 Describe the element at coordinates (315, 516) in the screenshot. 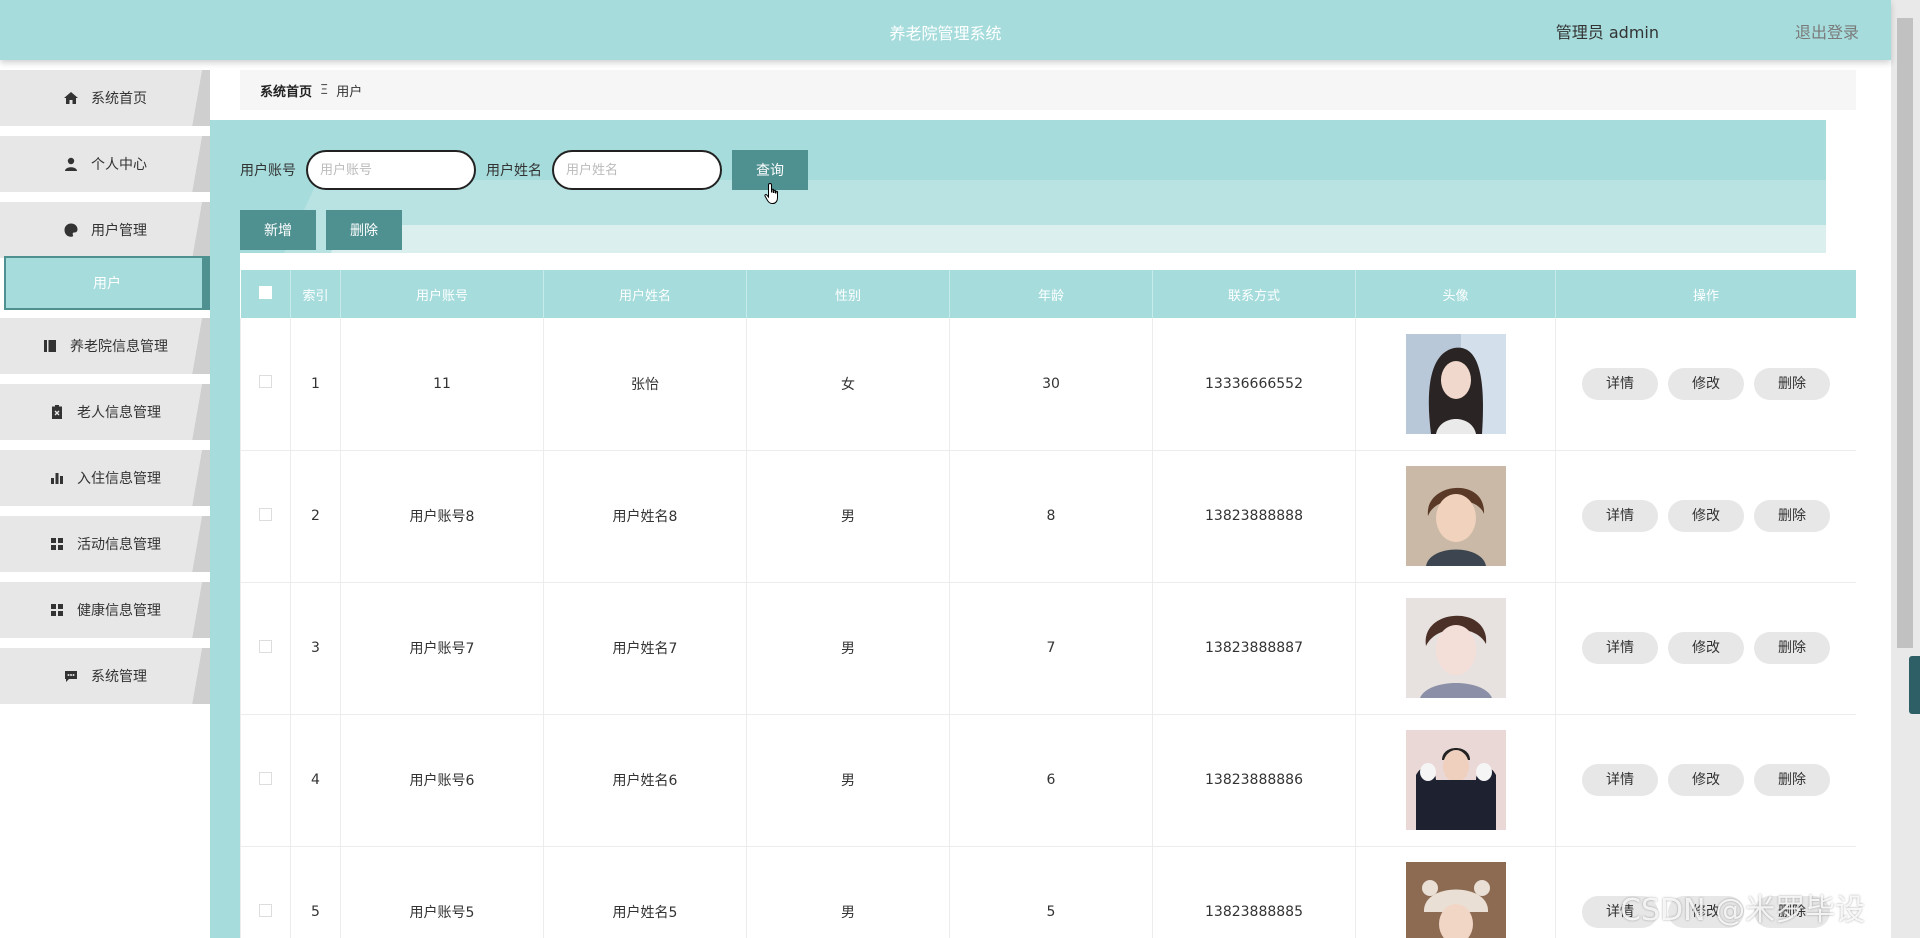

I see `cell-index: 2` at that location.